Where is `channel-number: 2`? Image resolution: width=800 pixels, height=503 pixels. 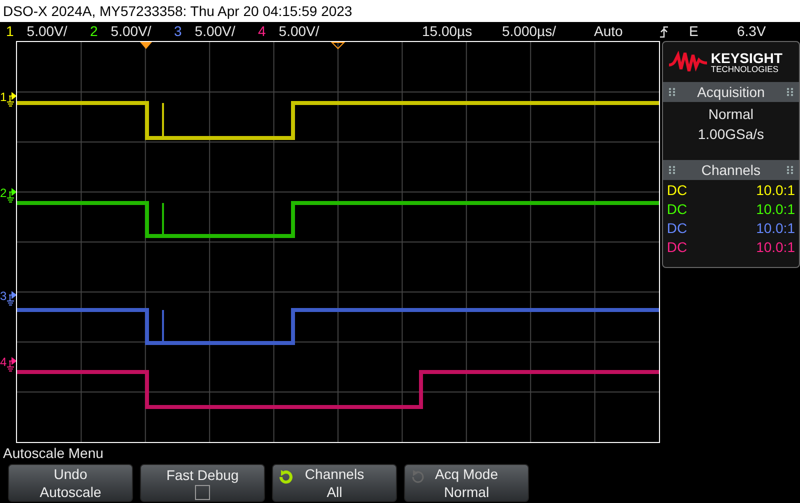 channel-number: 2 is located at coordinates (94, 31).